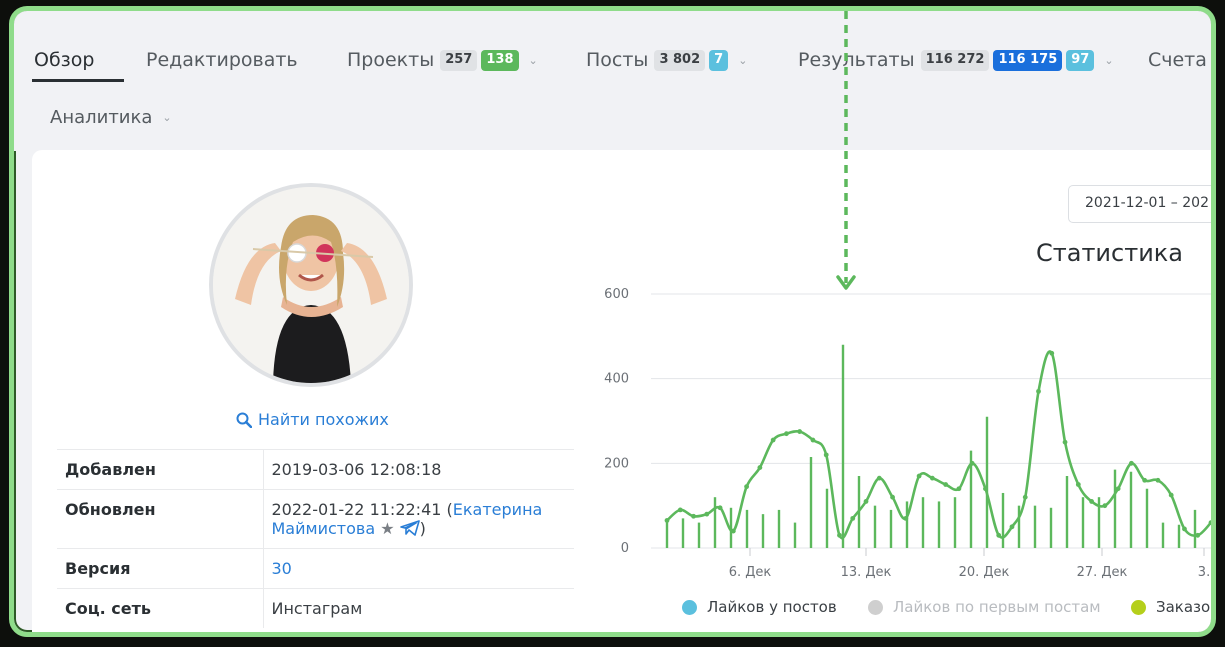  I want to click on x-tick-label: 20. Дек, so click(984, 572).